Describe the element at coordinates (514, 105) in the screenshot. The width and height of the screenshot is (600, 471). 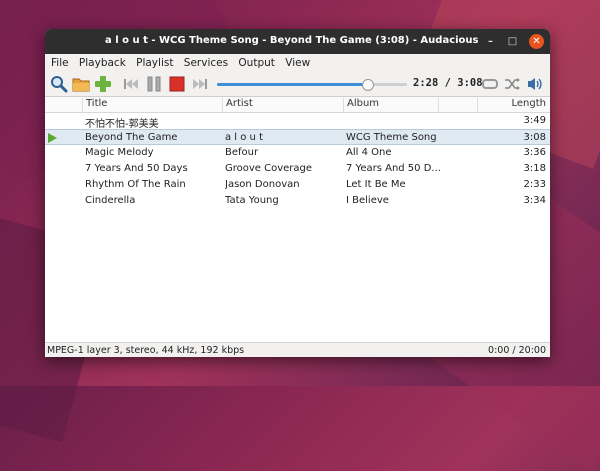
I see `column-length: Length` at that location.